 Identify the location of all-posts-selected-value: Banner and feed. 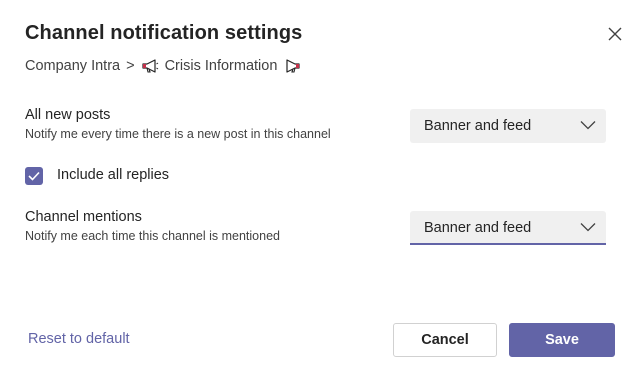
(478, 126).